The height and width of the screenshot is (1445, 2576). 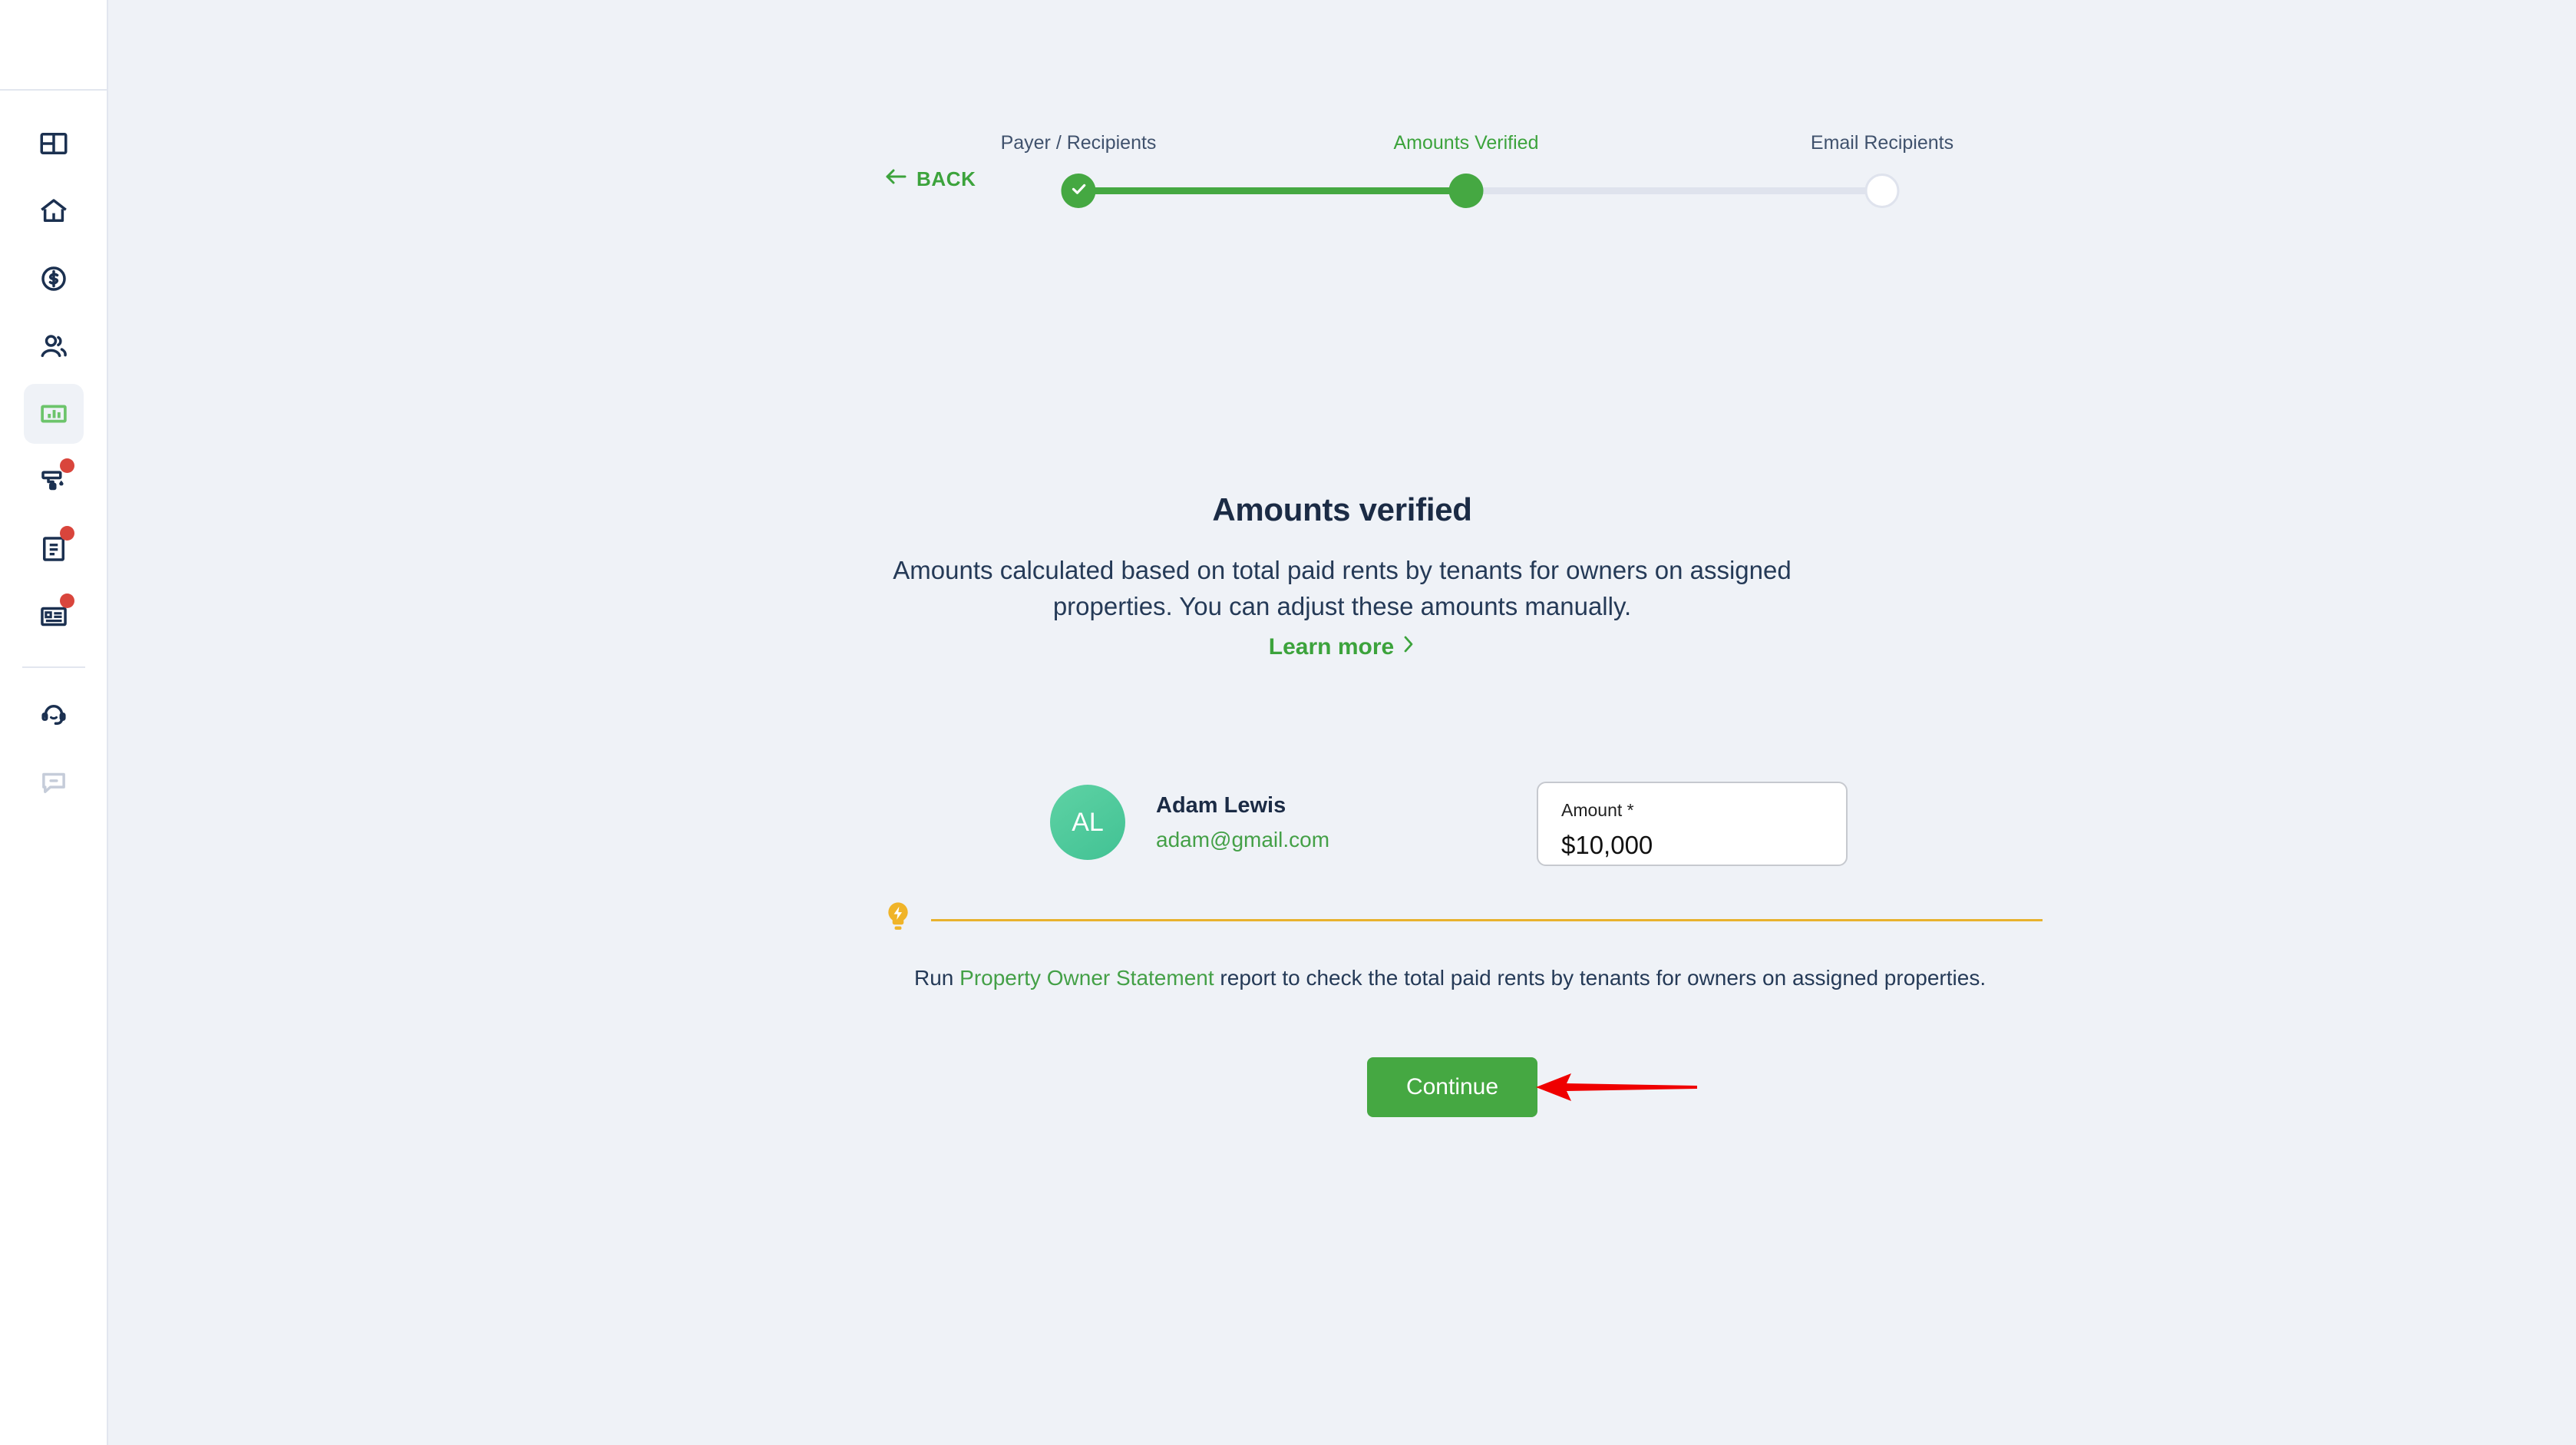 What do you see at coordinates (1882, 143) in the screenshot?
I see `step-label-email-recipients: Email Recipients` at bounding box center [1882, 143].